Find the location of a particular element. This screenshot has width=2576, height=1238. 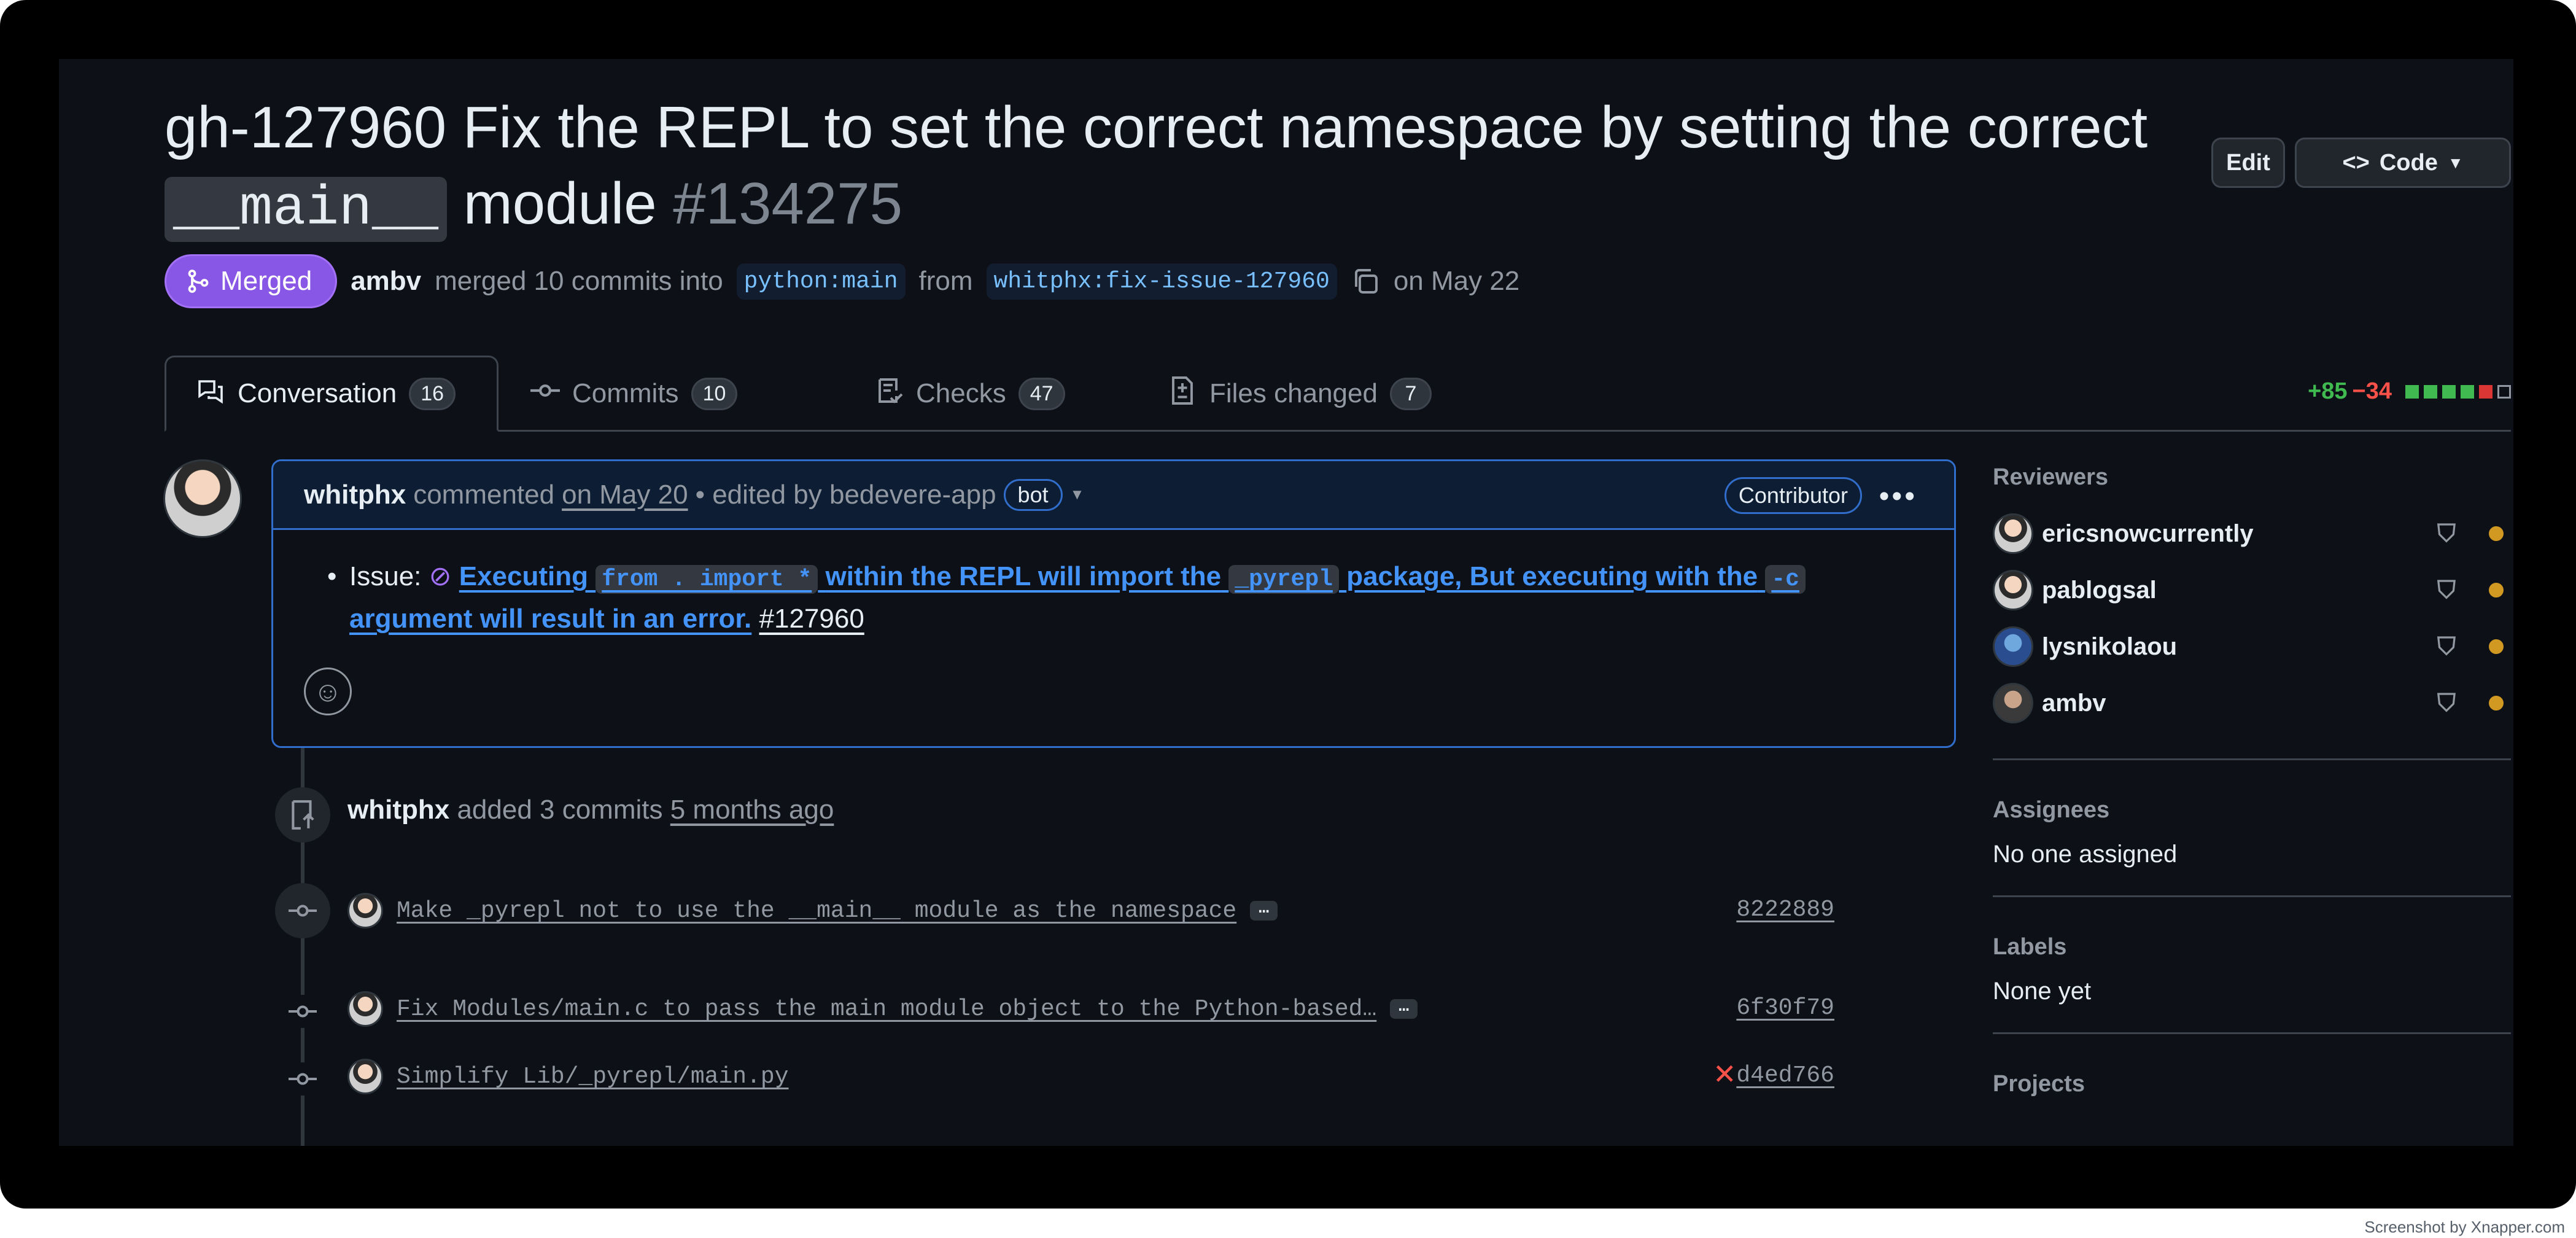

reviewer-name: ambv is located at coordinates (2074, 703).